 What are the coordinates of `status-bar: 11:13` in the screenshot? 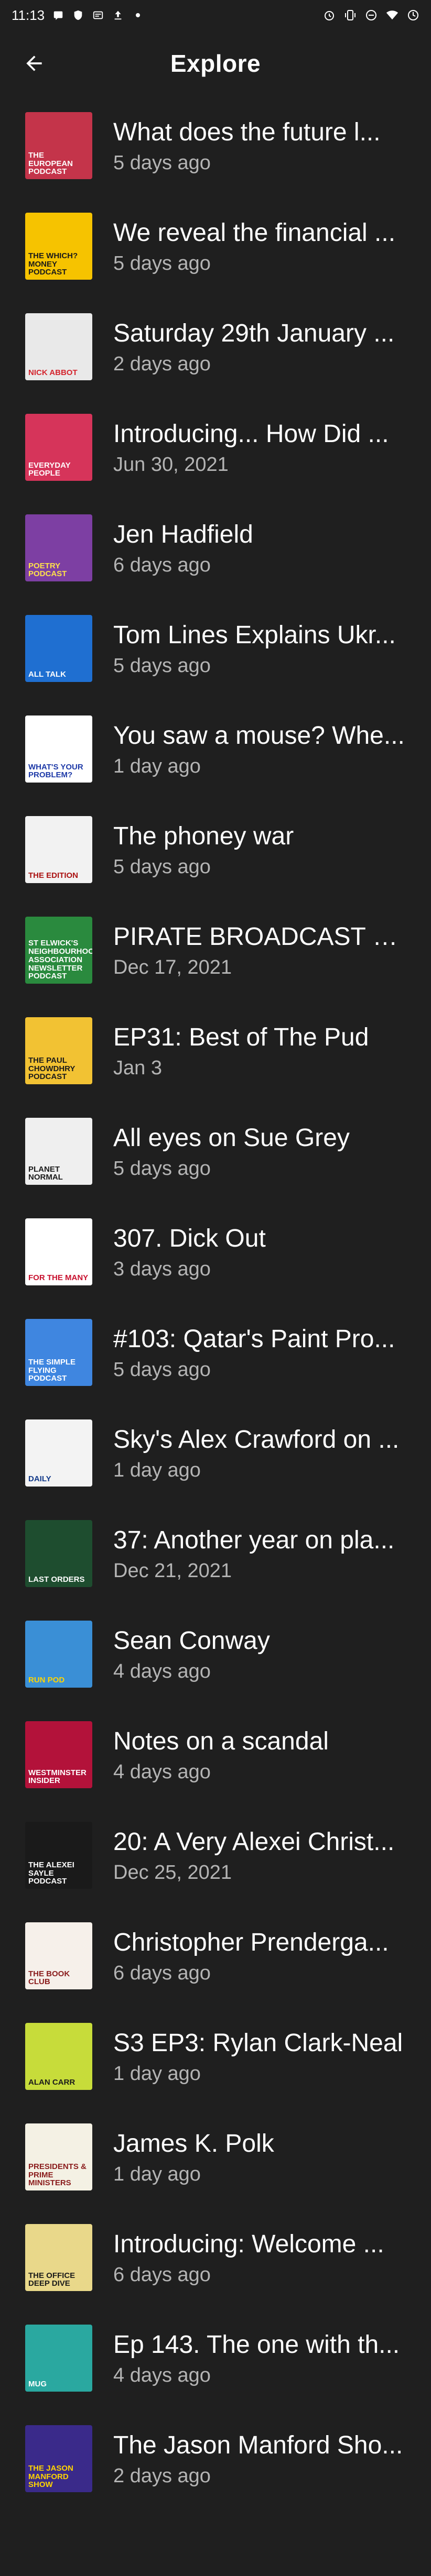 It's located at (215, 15).